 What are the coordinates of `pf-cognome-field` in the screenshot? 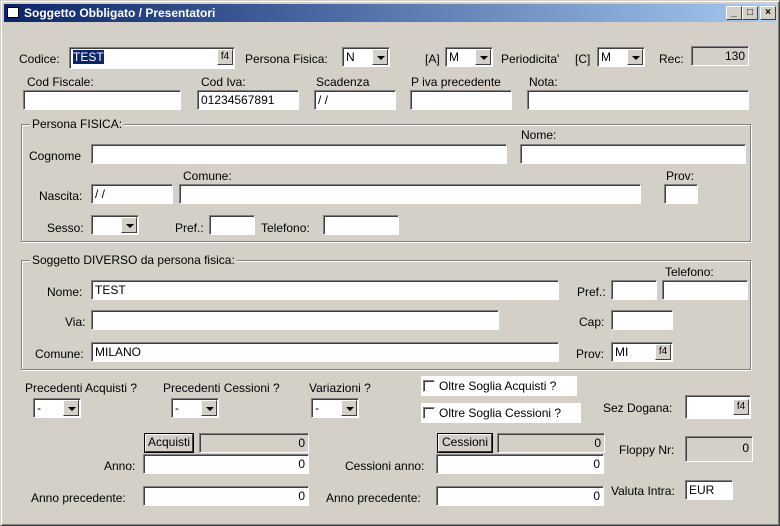 It's located at (299, 154).